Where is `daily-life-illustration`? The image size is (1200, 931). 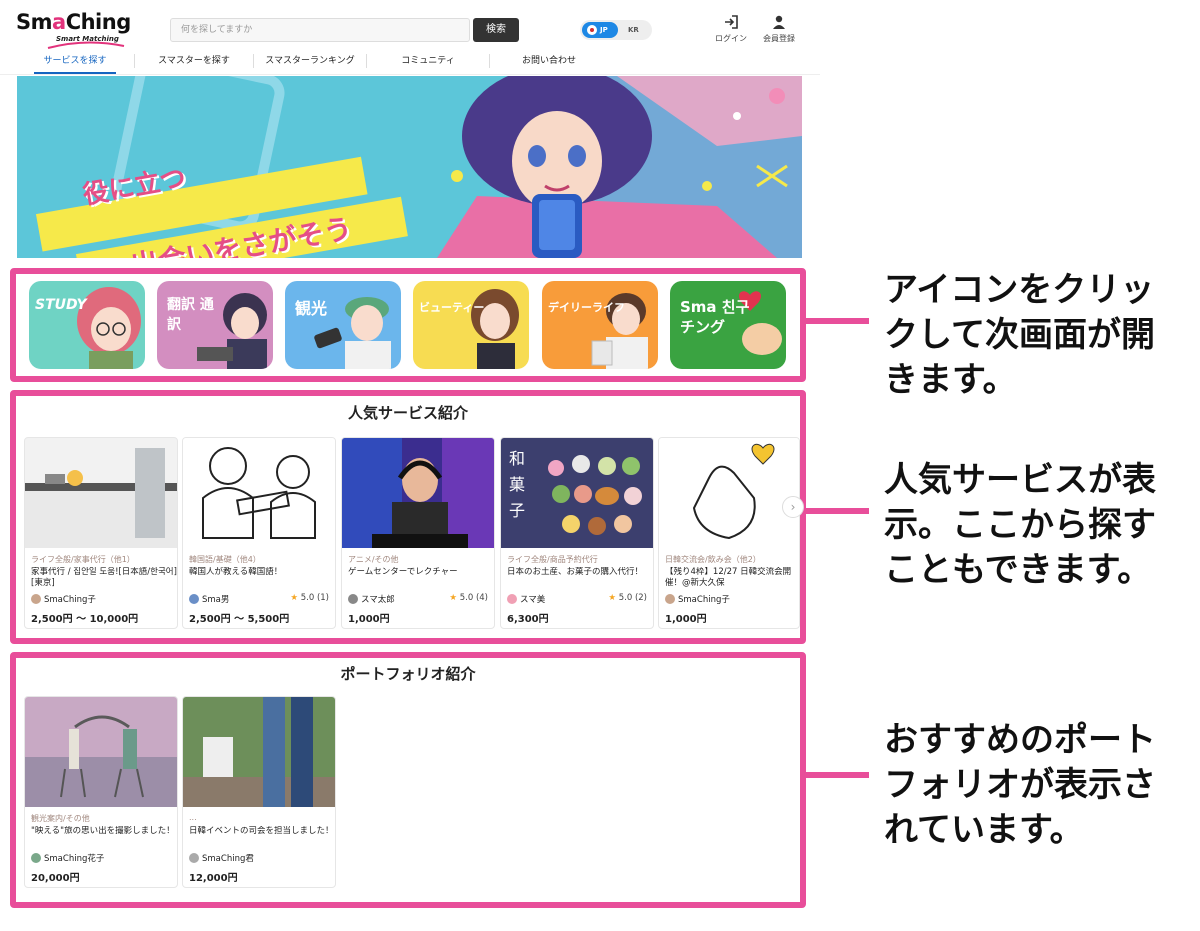 daily-life-illustration is located at coordinates (619, 331).